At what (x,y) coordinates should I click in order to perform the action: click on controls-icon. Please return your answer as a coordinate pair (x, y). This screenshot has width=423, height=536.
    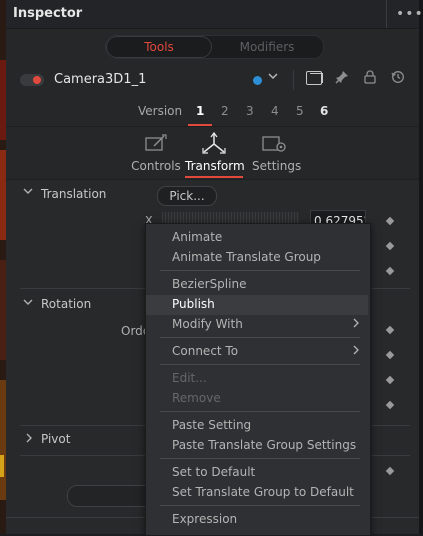
    Looking at the image, I should click on (156, 142).